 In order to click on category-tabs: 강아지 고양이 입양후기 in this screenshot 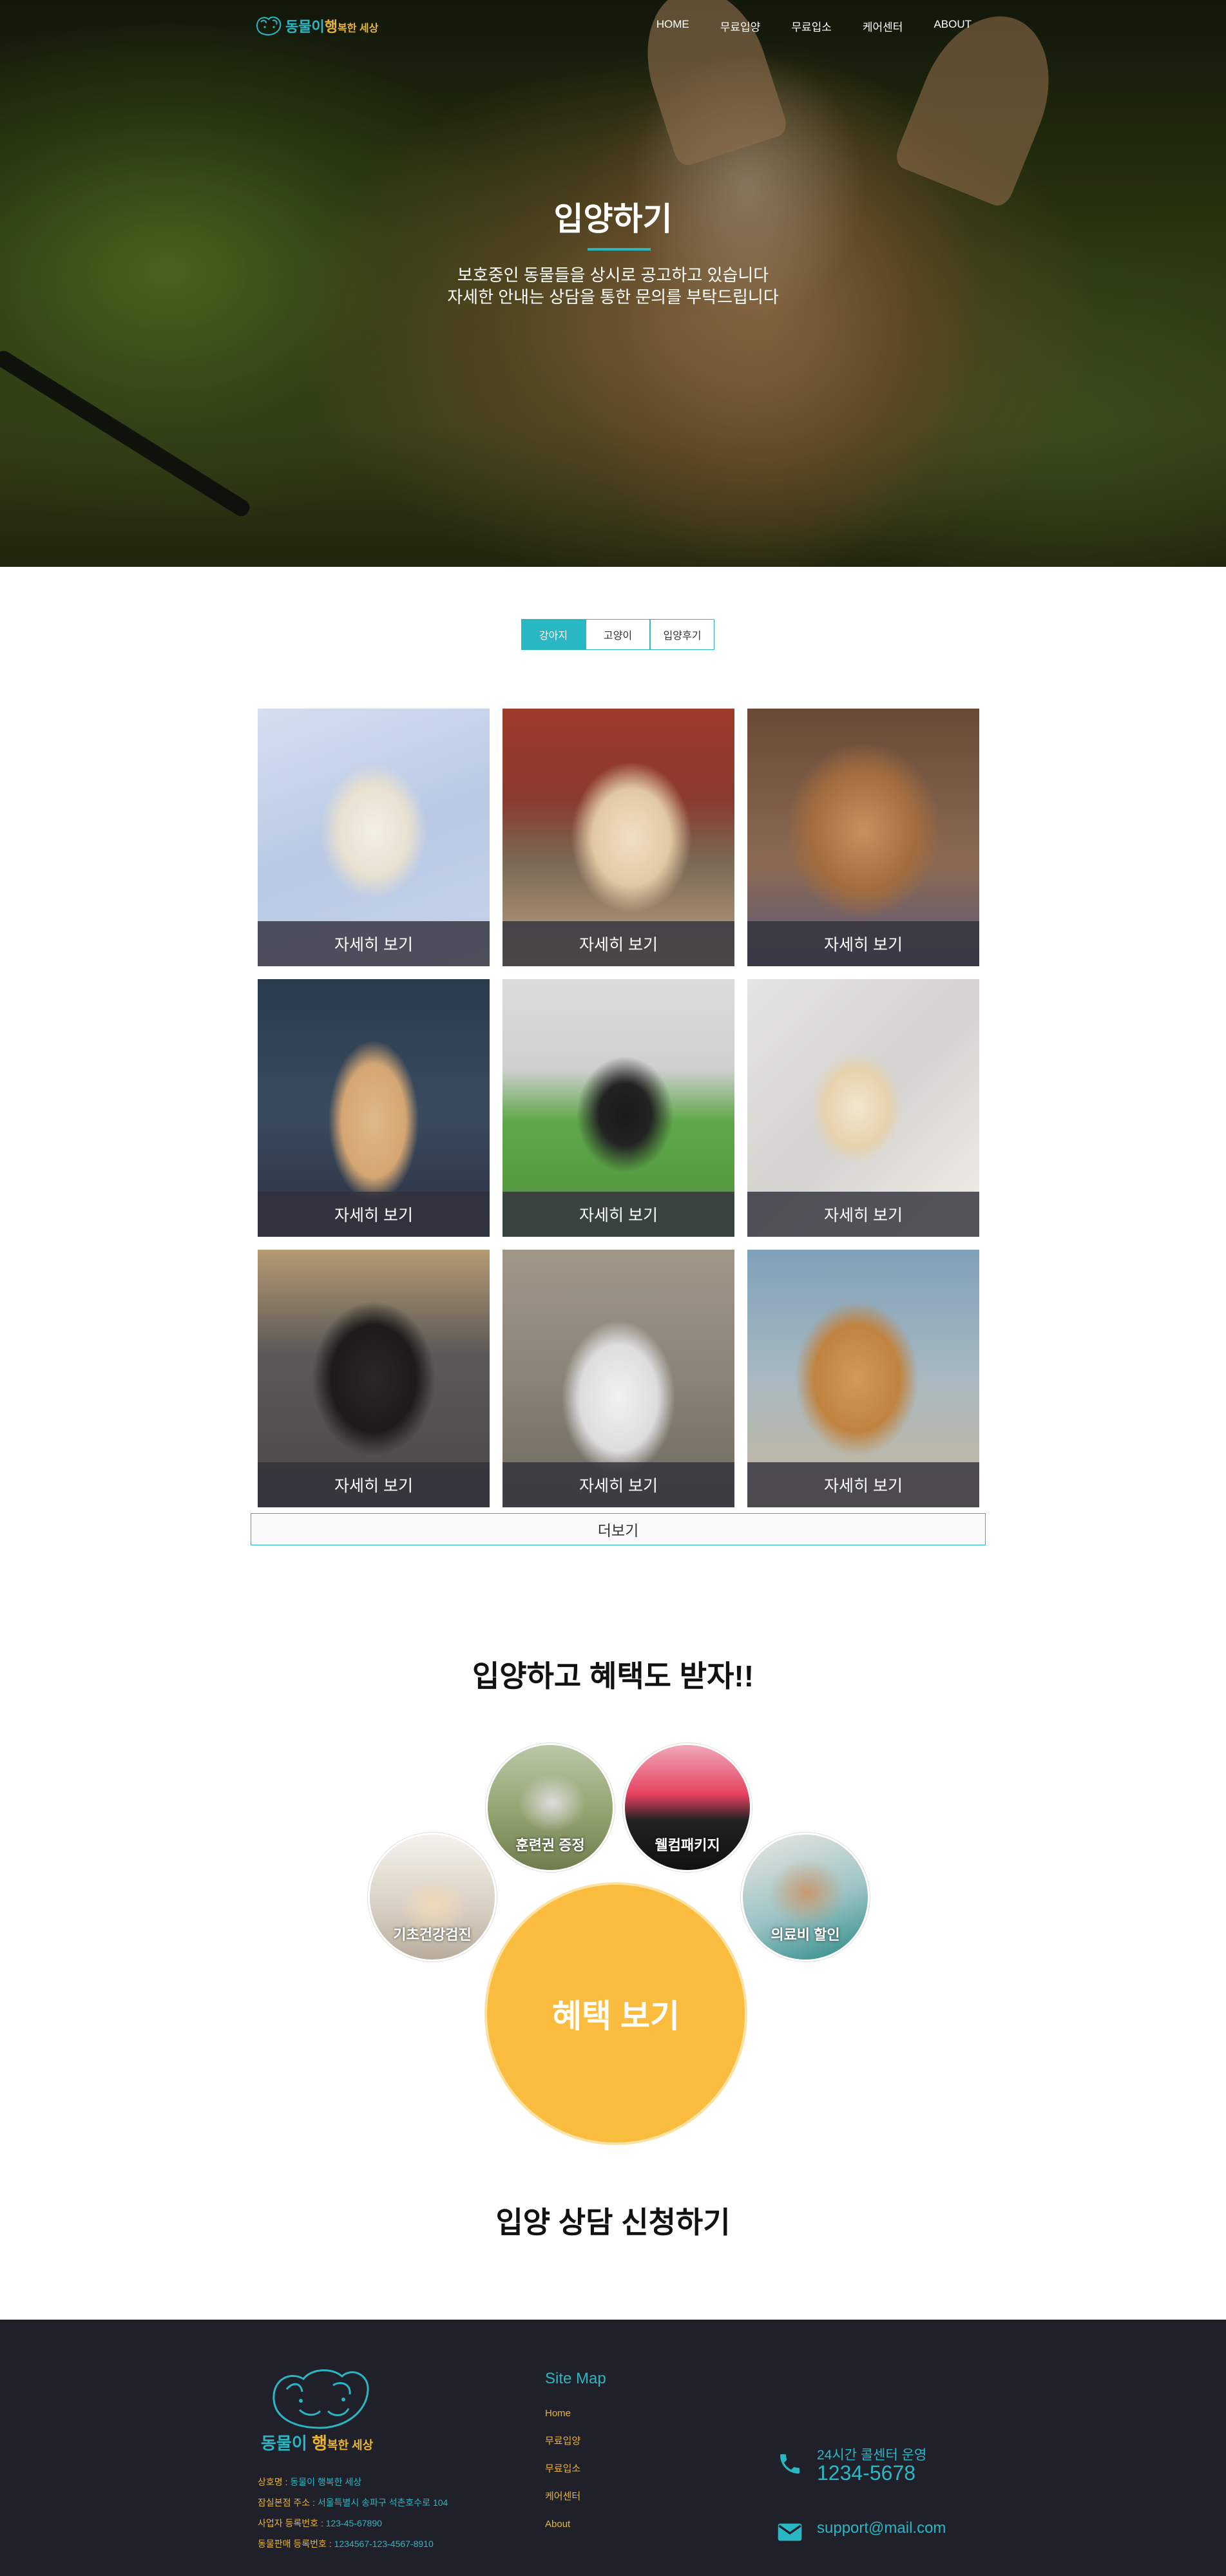, I will do `click(618, 634)`.